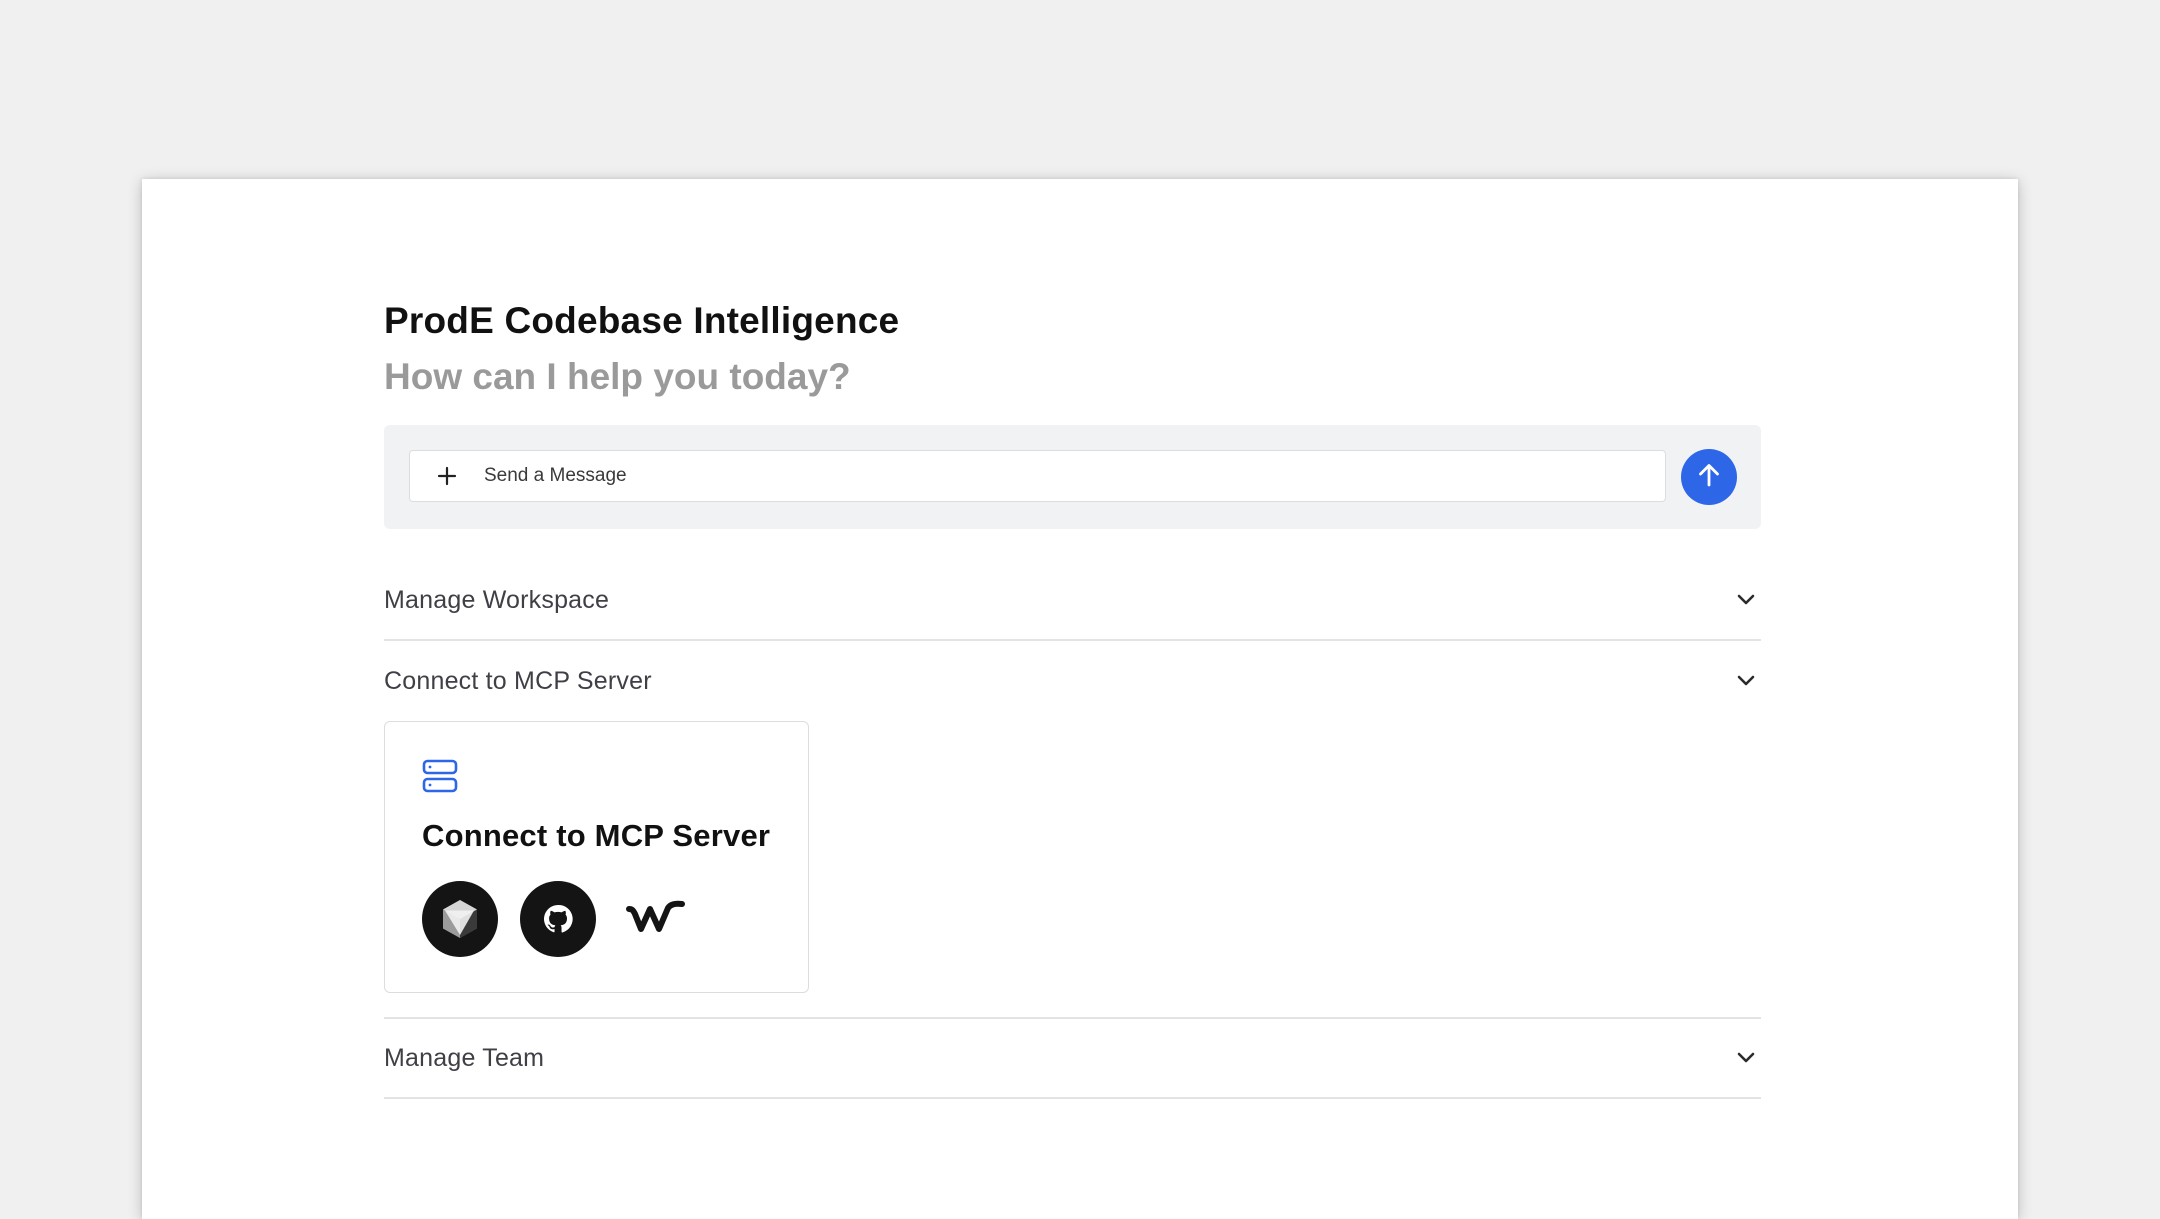 The width and height of the screenshot is (2160, 1219). I want to click on plus-icon, so click(447, 476).